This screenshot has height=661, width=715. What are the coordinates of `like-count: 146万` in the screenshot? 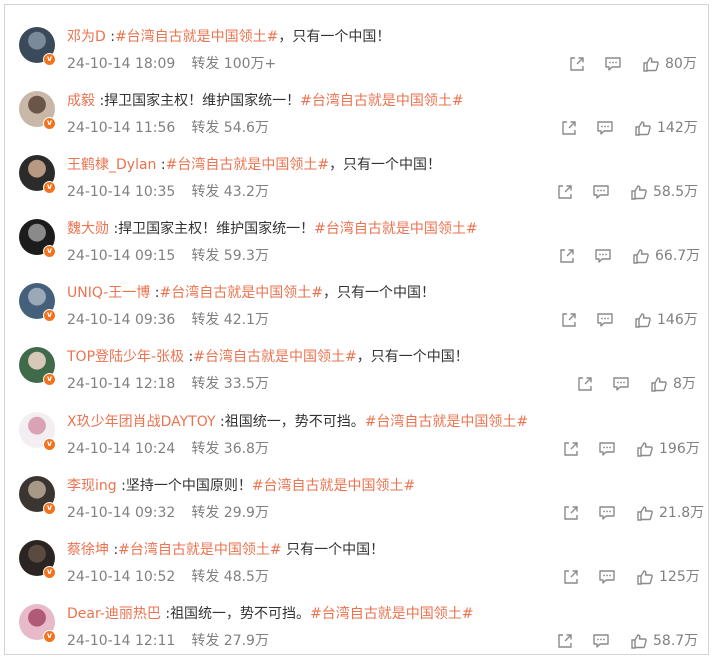 It's located at (677, 320).